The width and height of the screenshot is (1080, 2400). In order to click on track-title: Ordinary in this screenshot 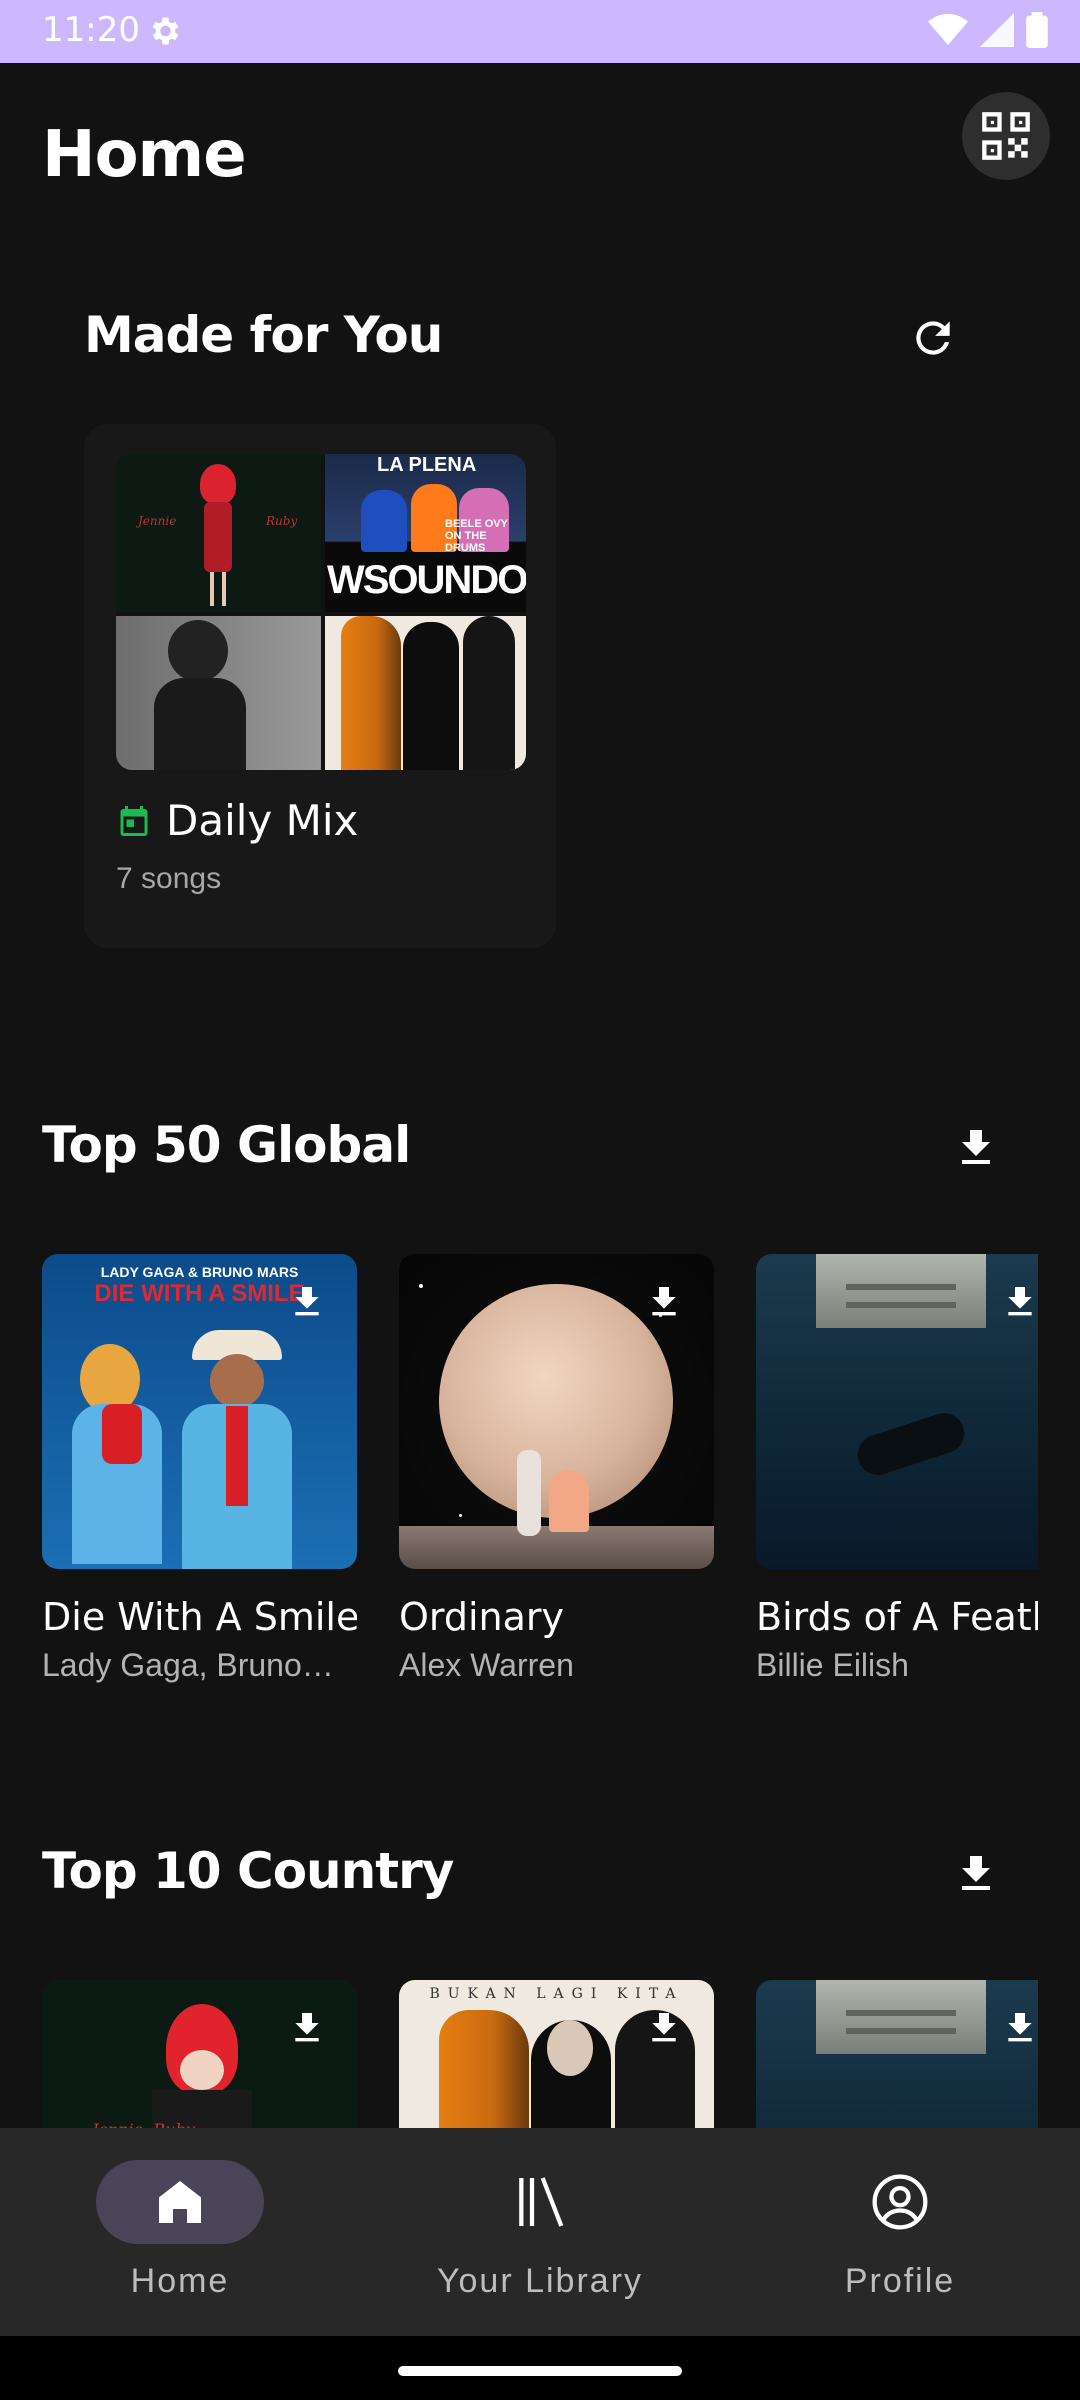, I will do `click(482, 1617)`.